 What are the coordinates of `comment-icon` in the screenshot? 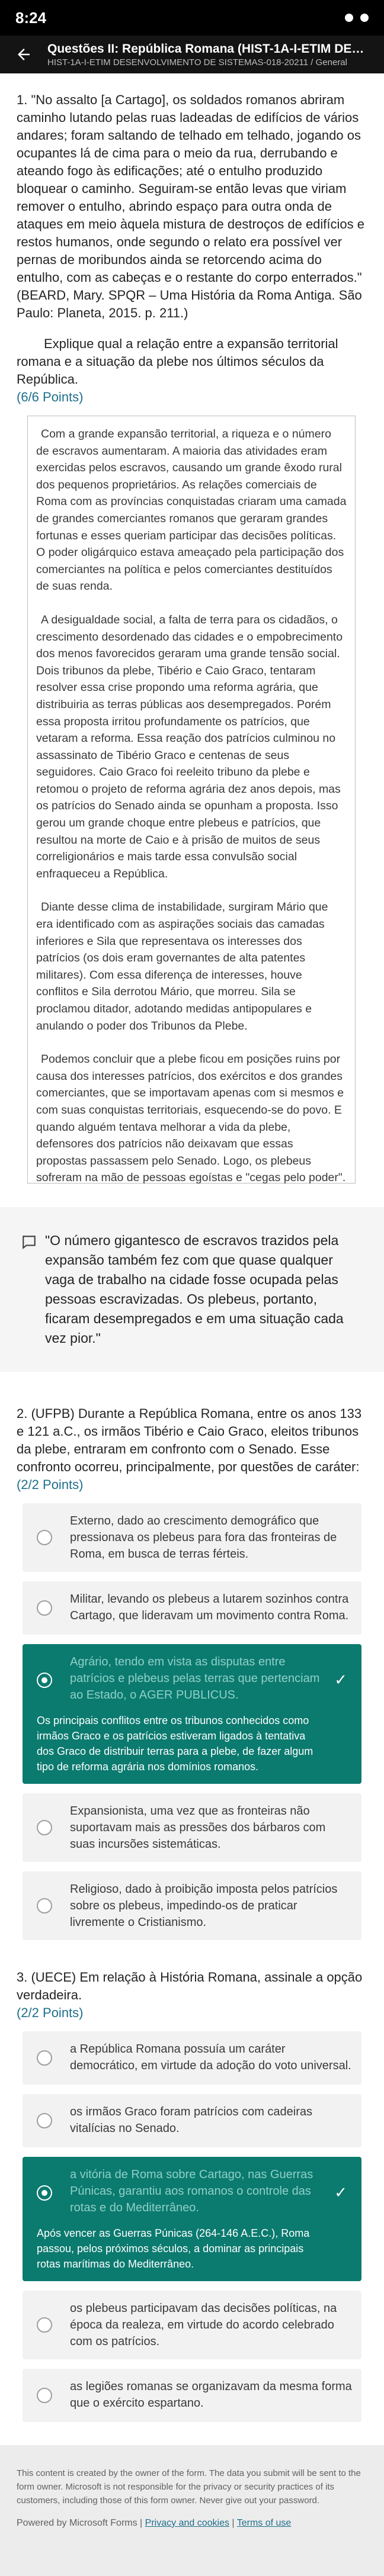 It's located at (33, 1290).